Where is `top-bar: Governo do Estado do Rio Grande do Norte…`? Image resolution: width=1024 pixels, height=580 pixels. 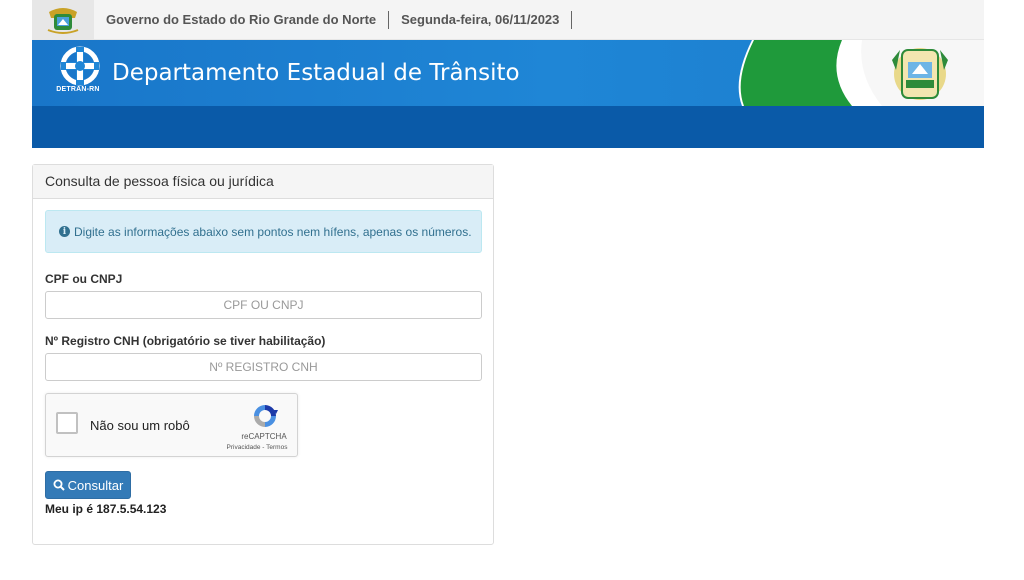 top-bar: Governo do Estado do Rio Grande do Norte… is located at coordinates (508, 20).